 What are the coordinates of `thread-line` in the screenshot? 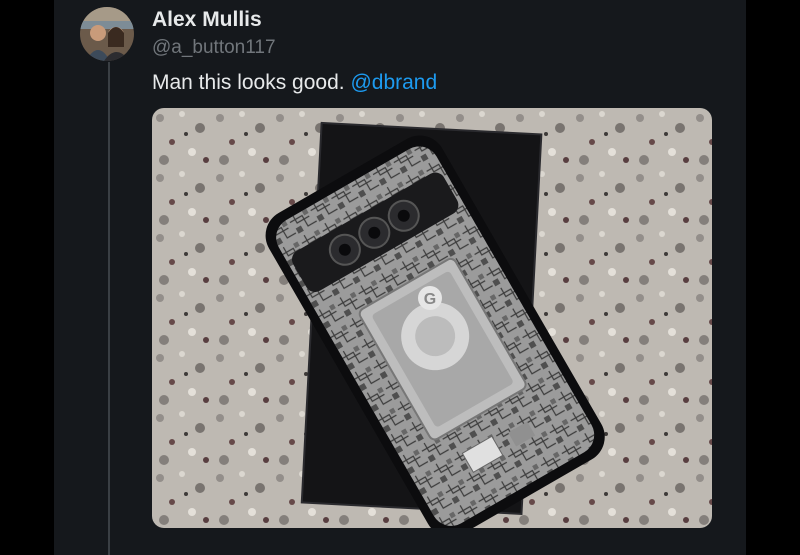 It's located at (109, 308).